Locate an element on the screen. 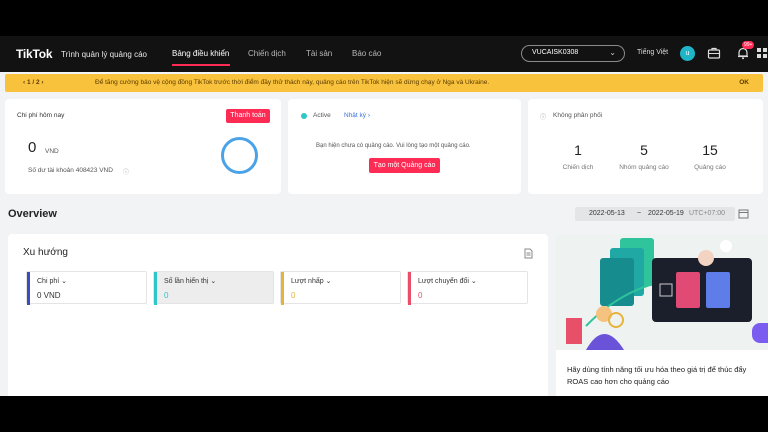 The height and width of the screenshot is (432, 768). adgroup-count: 5 is located at coordinates (644, 150).